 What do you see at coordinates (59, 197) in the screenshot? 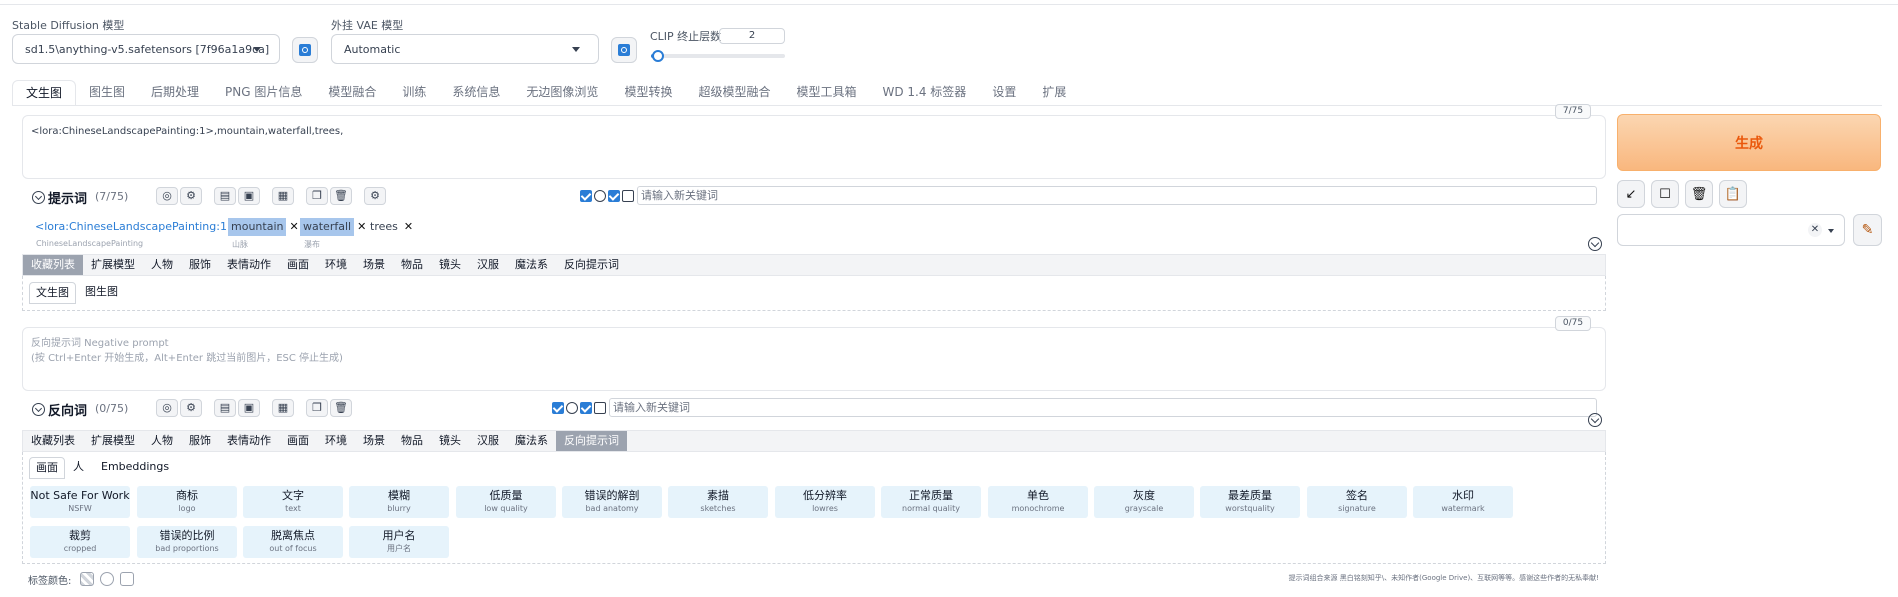
I see `prompt-toolbar-title: 提示词` at bounding box center [59, 197].